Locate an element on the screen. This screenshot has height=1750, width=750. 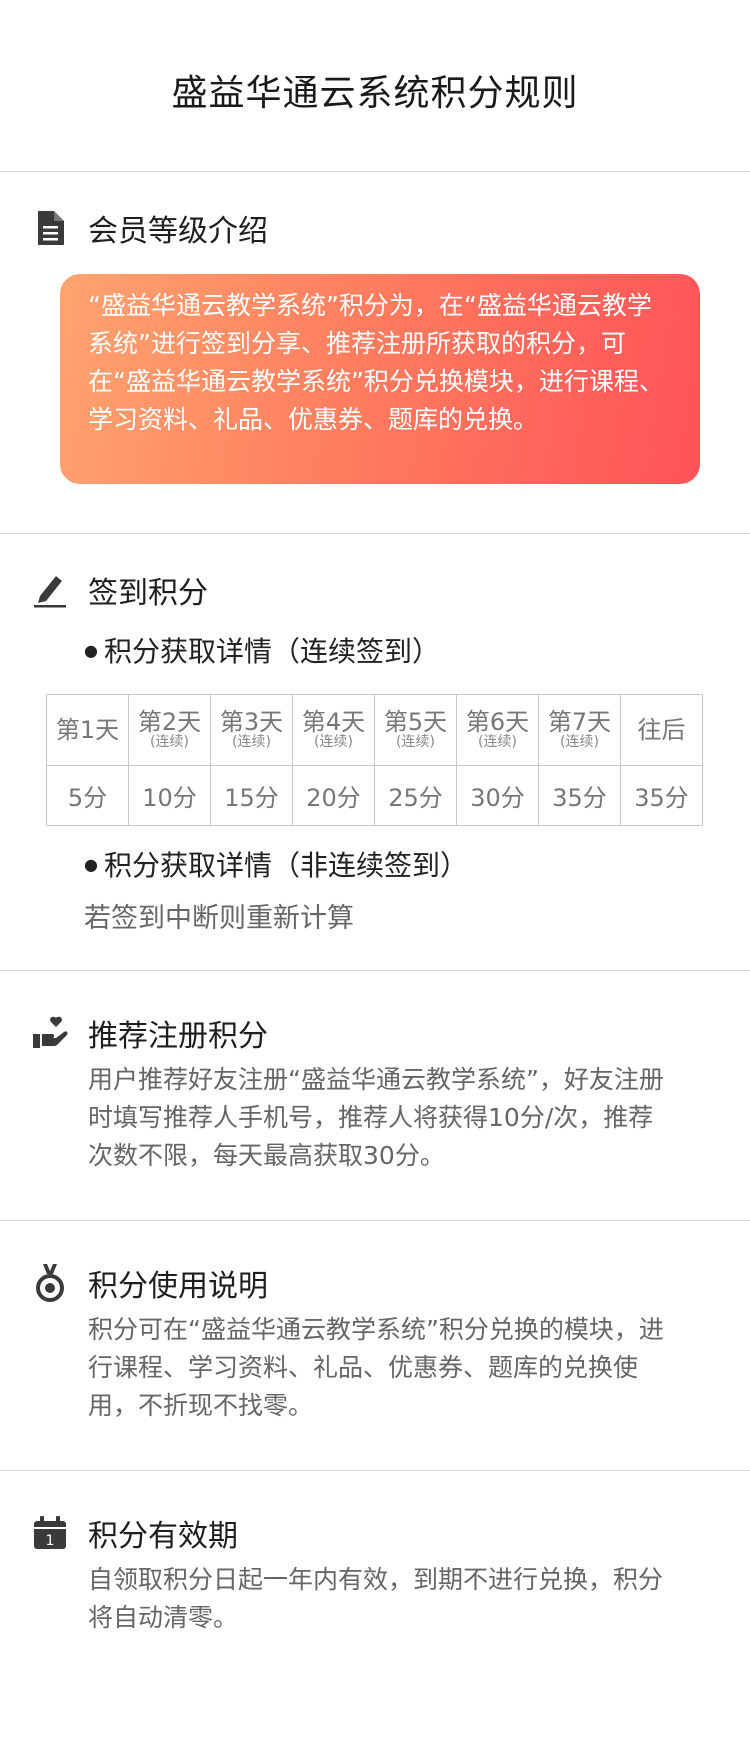
table-cell-day: 第5天 (连续) is located at coordinates (415, 730).